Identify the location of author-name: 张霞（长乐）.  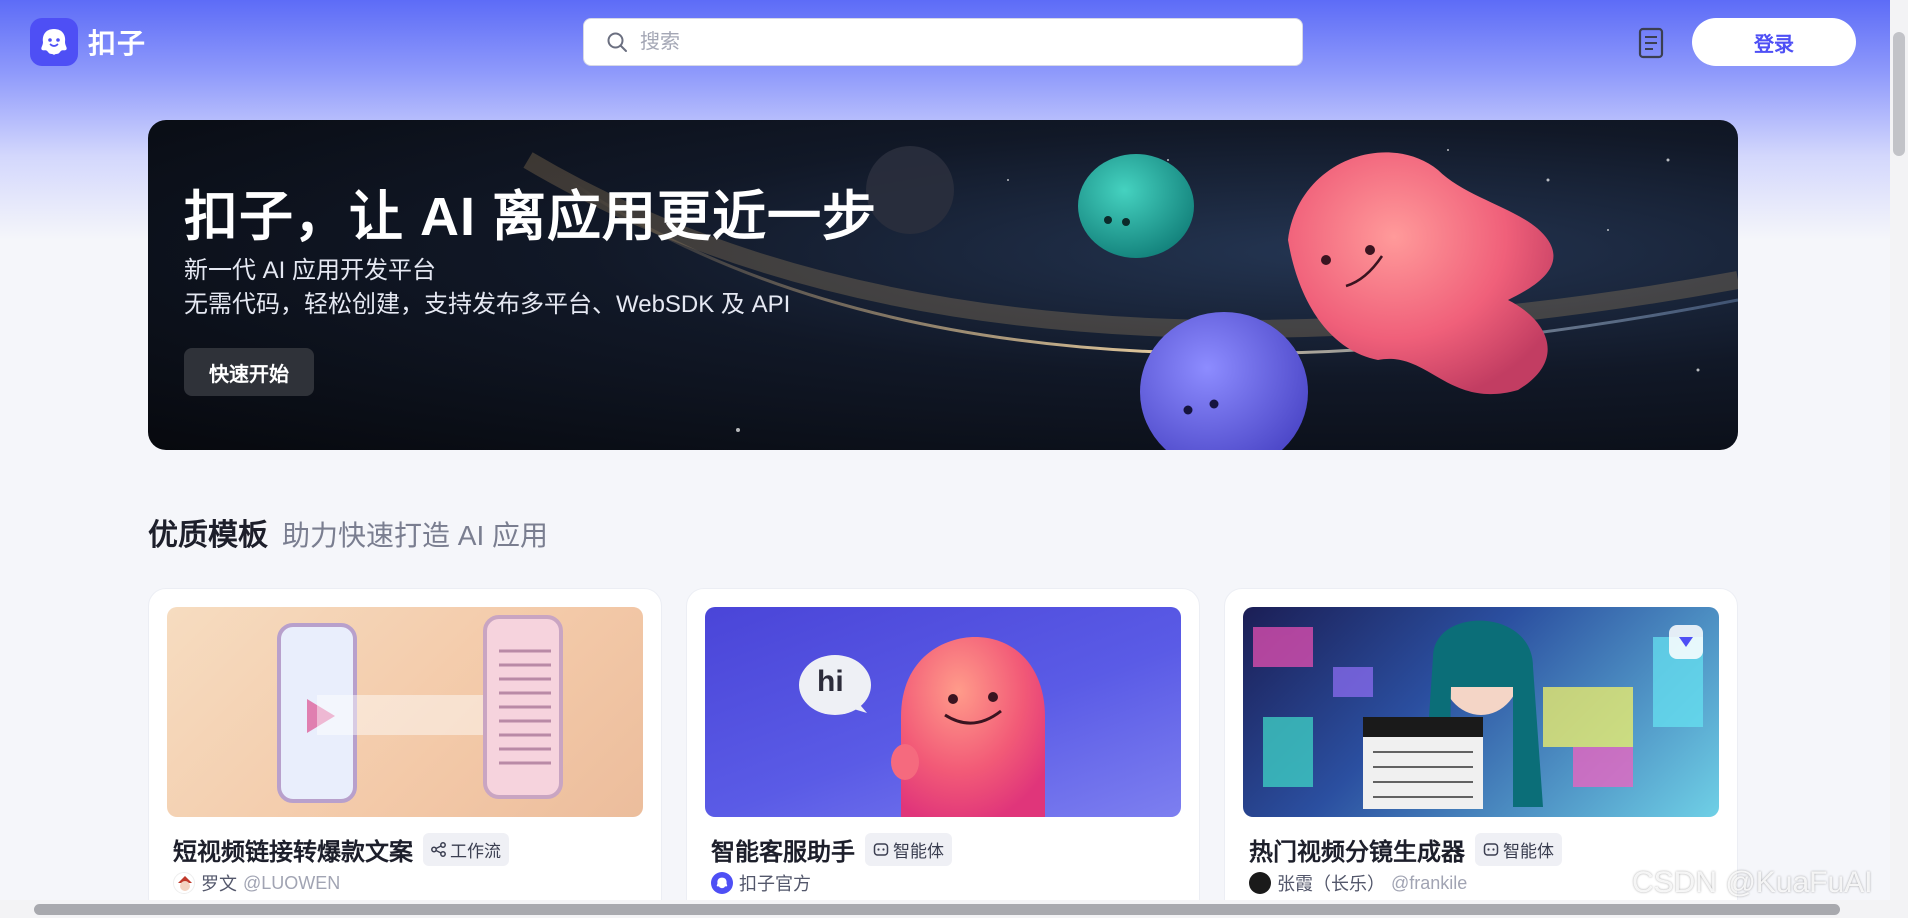
(1331, 883).